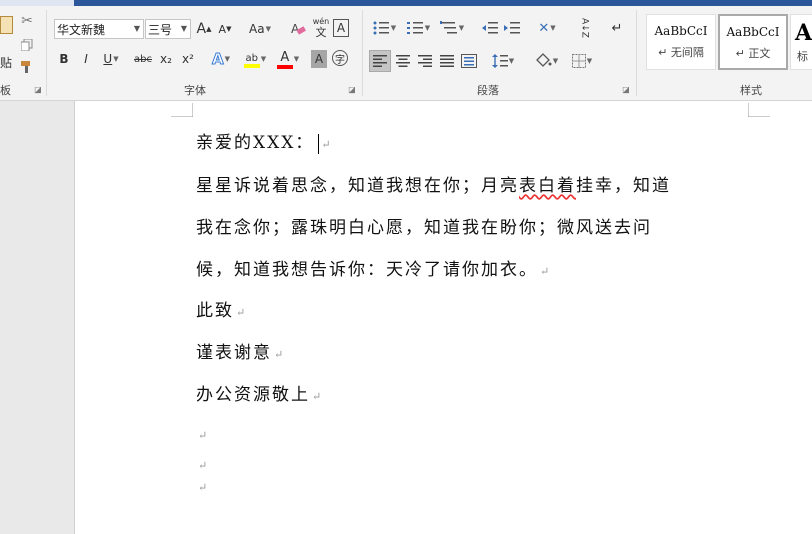 This screenshot has width=812, height=534. What do you see at coordinates (617, 28) in the screenshot?
I see `show-marks-button: ↵` at bounding box center [617, 28].